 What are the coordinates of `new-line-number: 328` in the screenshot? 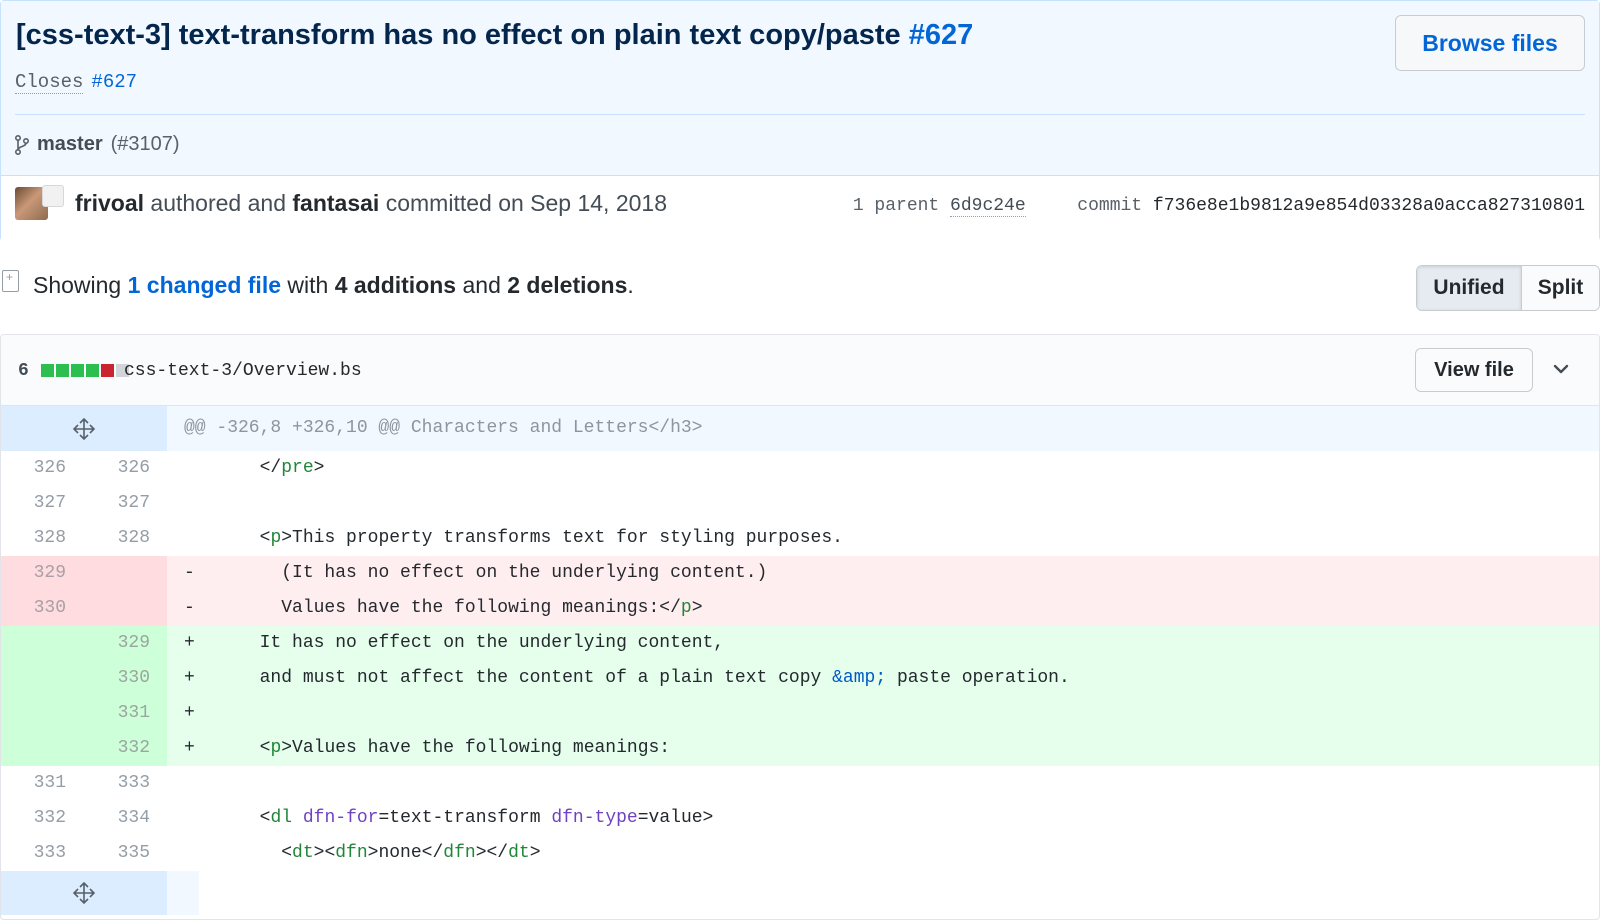 It's located at (125, 538).